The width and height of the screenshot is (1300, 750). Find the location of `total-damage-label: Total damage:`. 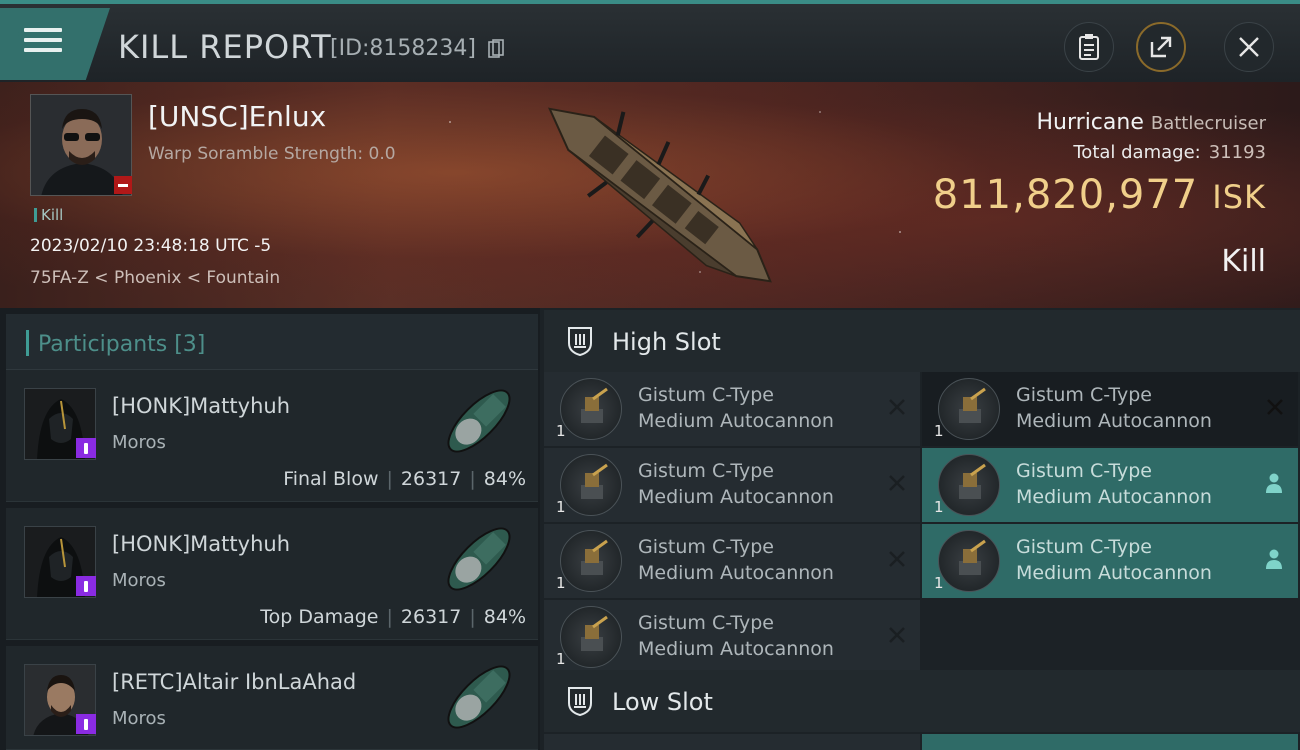

total-damage-label: Total damage: is located at coordinates (1137, 152).